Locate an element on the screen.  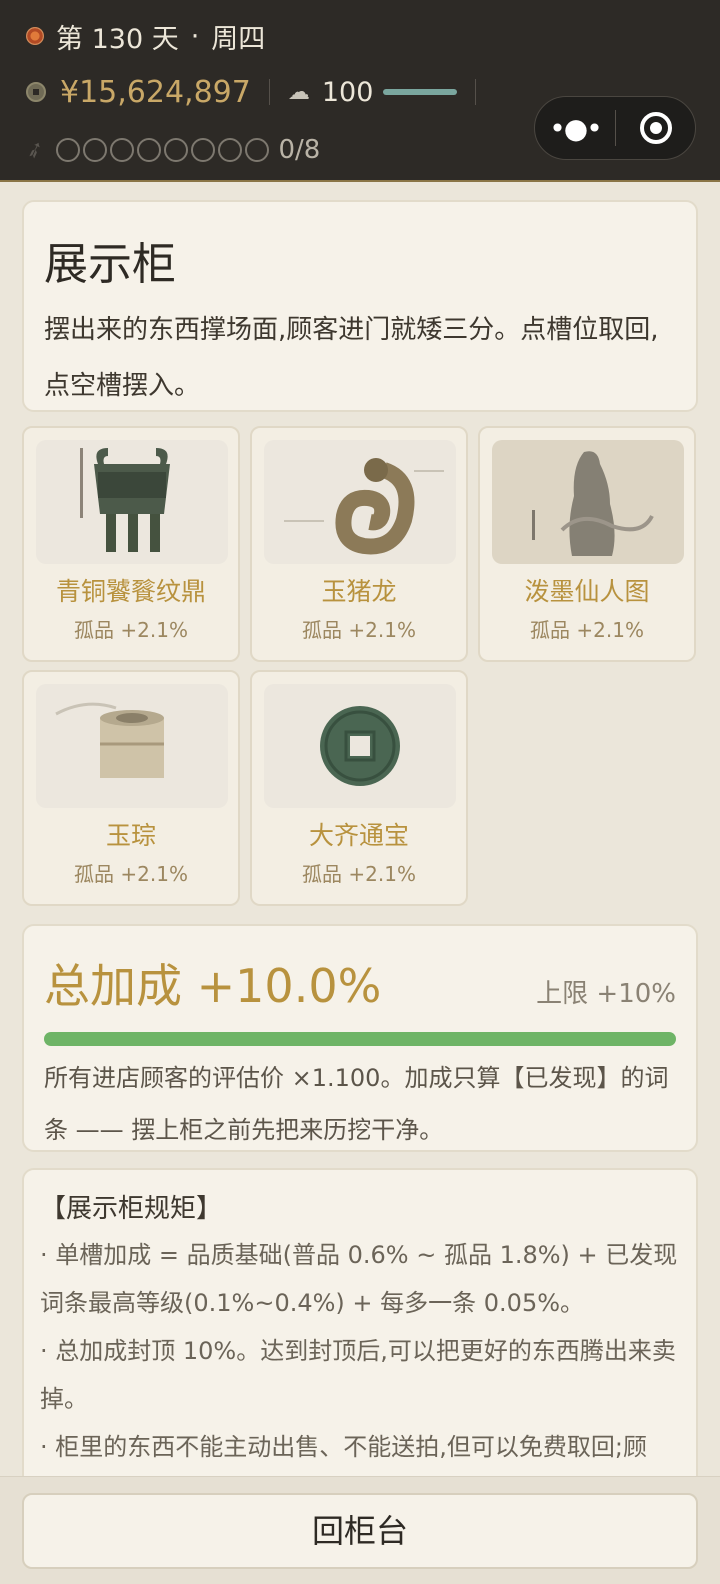
back-to-counter-button: 回柜台 is located at coordinates (360, 1531).